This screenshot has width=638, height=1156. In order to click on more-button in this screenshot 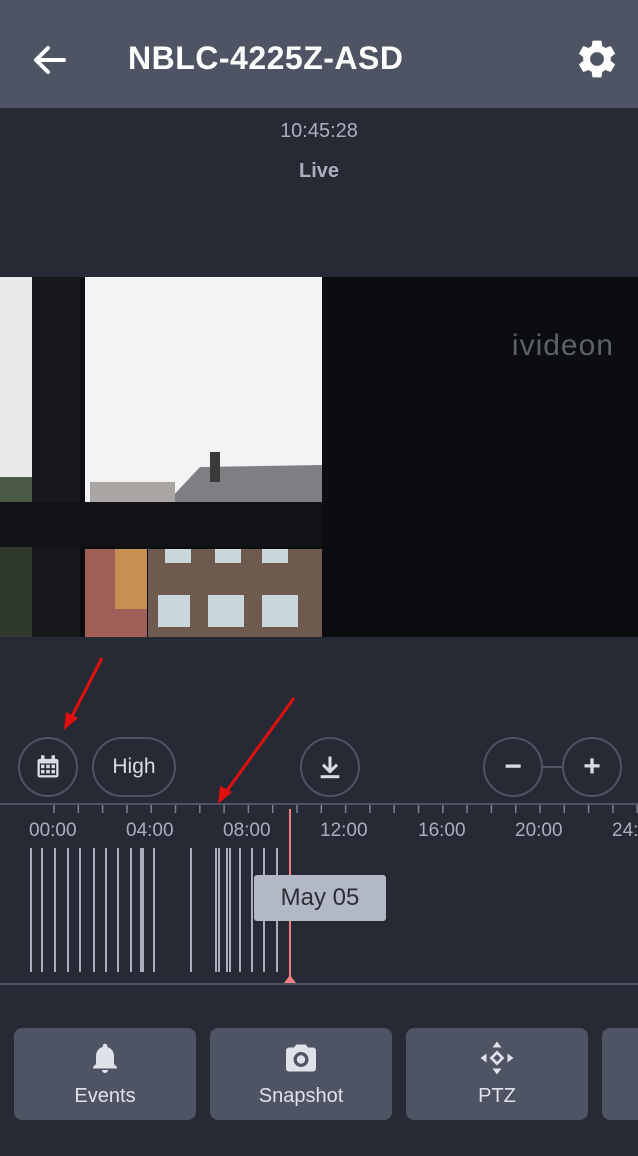, I will do `click(620, 1074)`.